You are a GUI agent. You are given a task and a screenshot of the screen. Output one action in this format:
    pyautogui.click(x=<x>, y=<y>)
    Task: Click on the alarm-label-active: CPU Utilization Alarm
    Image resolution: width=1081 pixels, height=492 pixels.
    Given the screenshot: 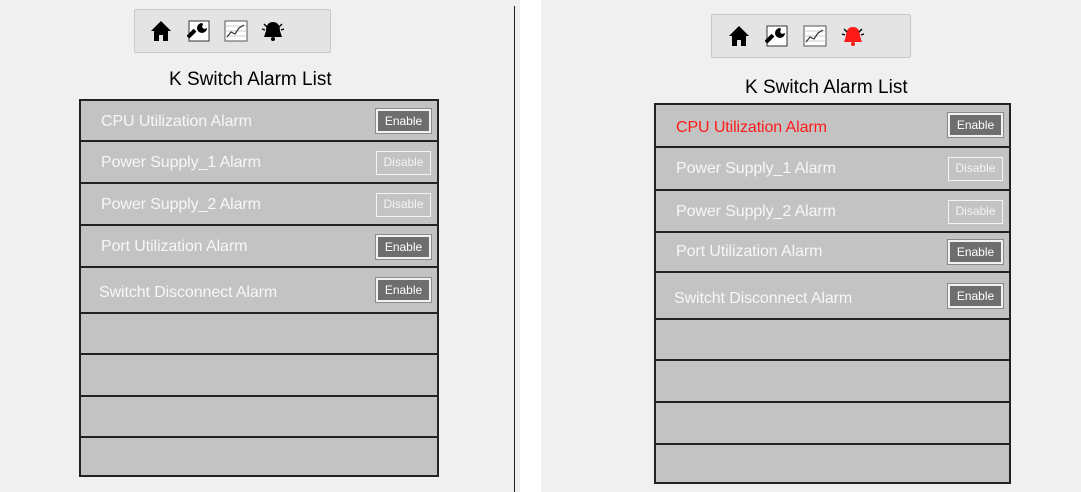 What is the action you would take?
    pyautogui.click(x=751, y=127)
    